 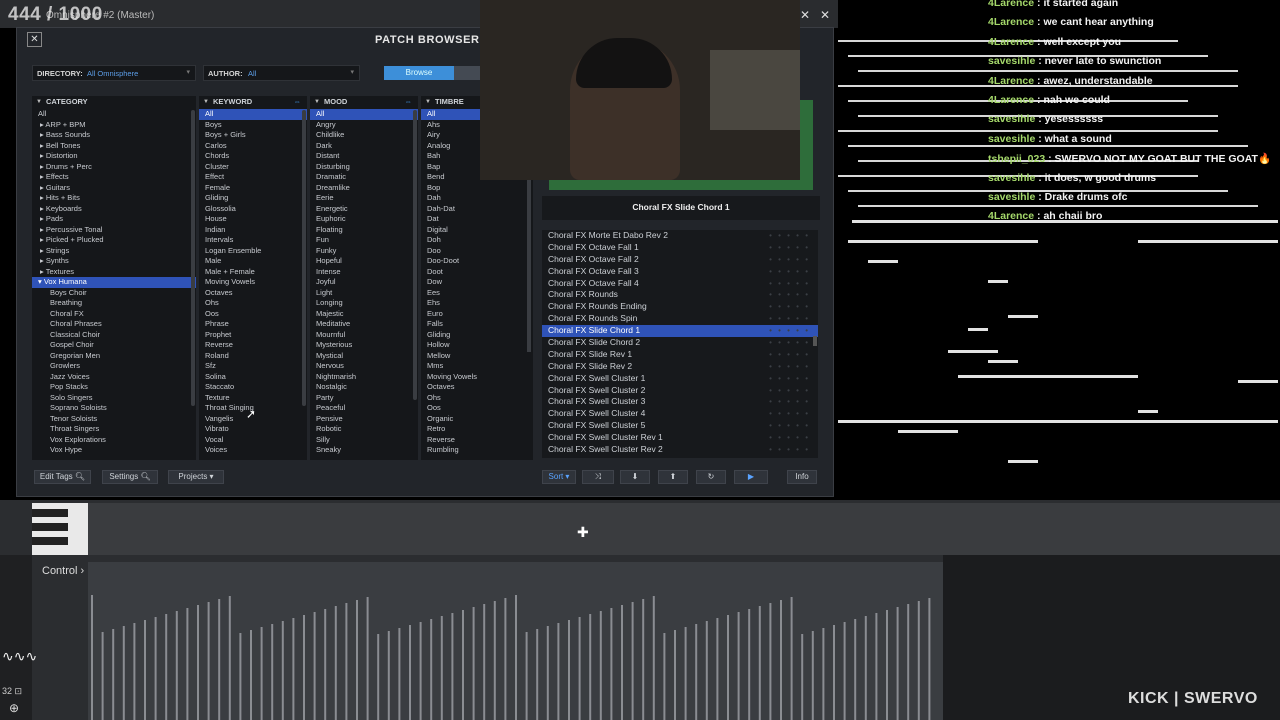 What do you see at coordinates (114, 219) in the screenshot?
I see `category-item: ▸ Pads` at bounding box center [114, 219].